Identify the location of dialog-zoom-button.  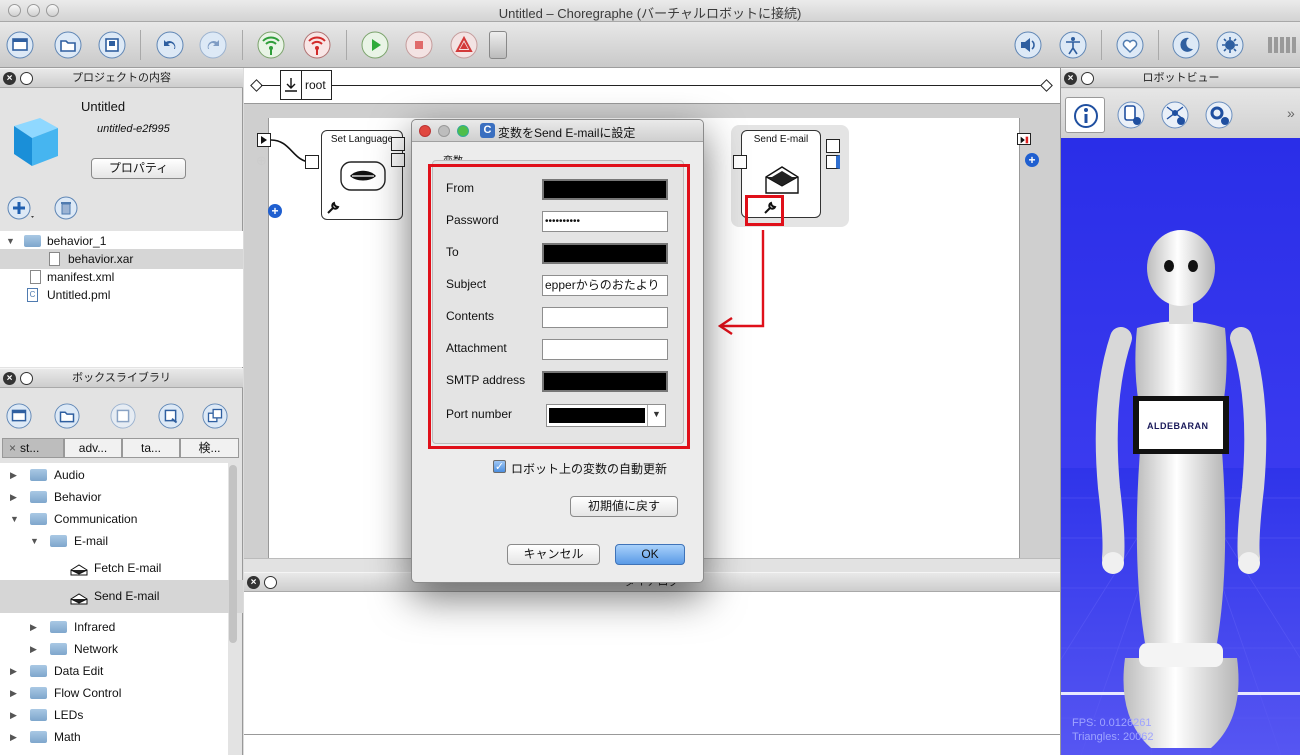
(463, 131).